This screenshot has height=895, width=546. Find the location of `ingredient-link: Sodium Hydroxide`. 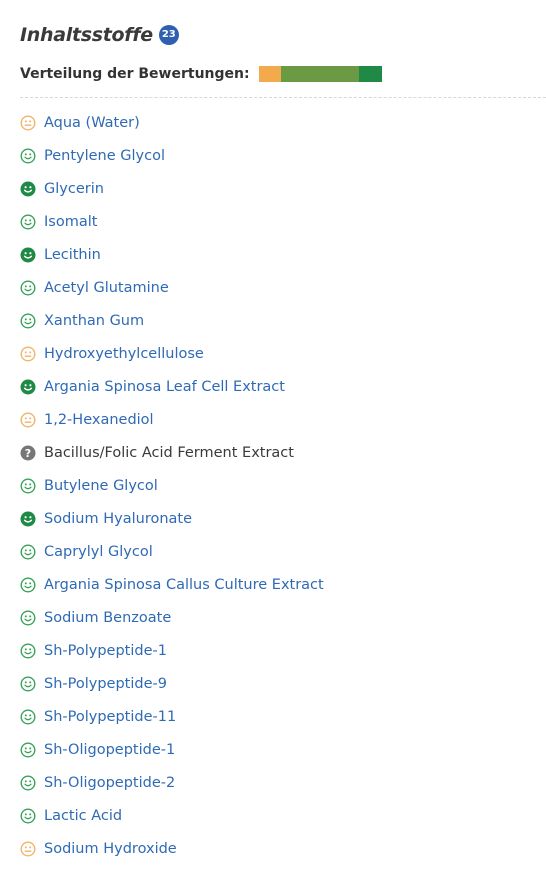

ingredient-link: Sodium Hydroxide is located at coordinates (110, 849).